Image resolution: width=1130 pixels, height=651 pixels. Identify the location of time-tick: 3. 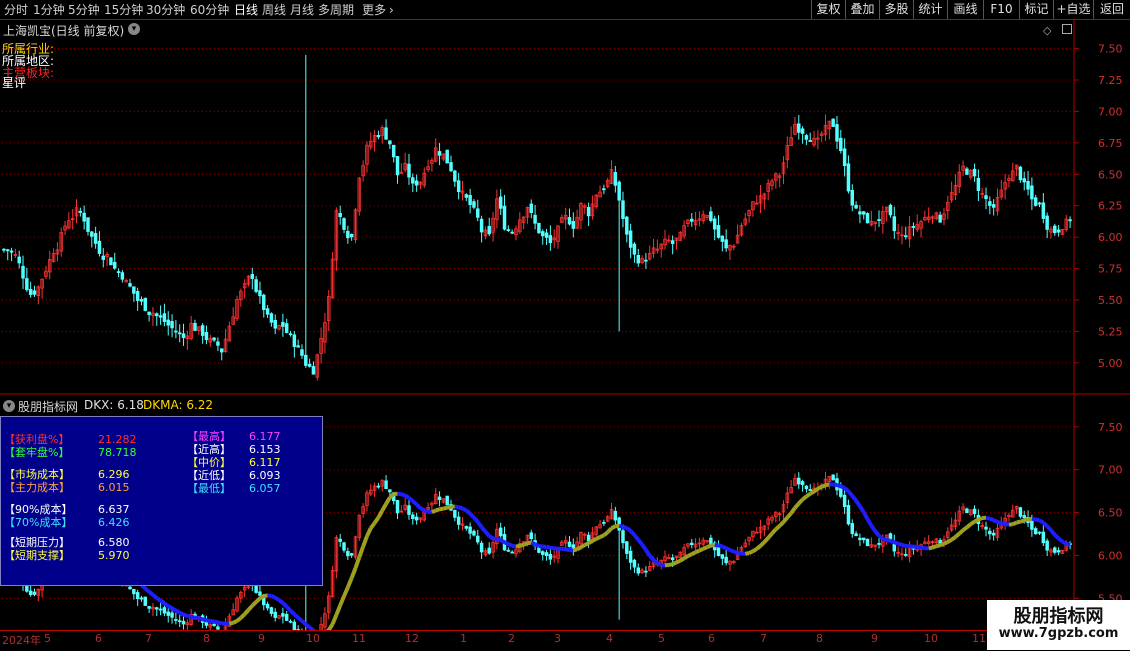
(557, 638).